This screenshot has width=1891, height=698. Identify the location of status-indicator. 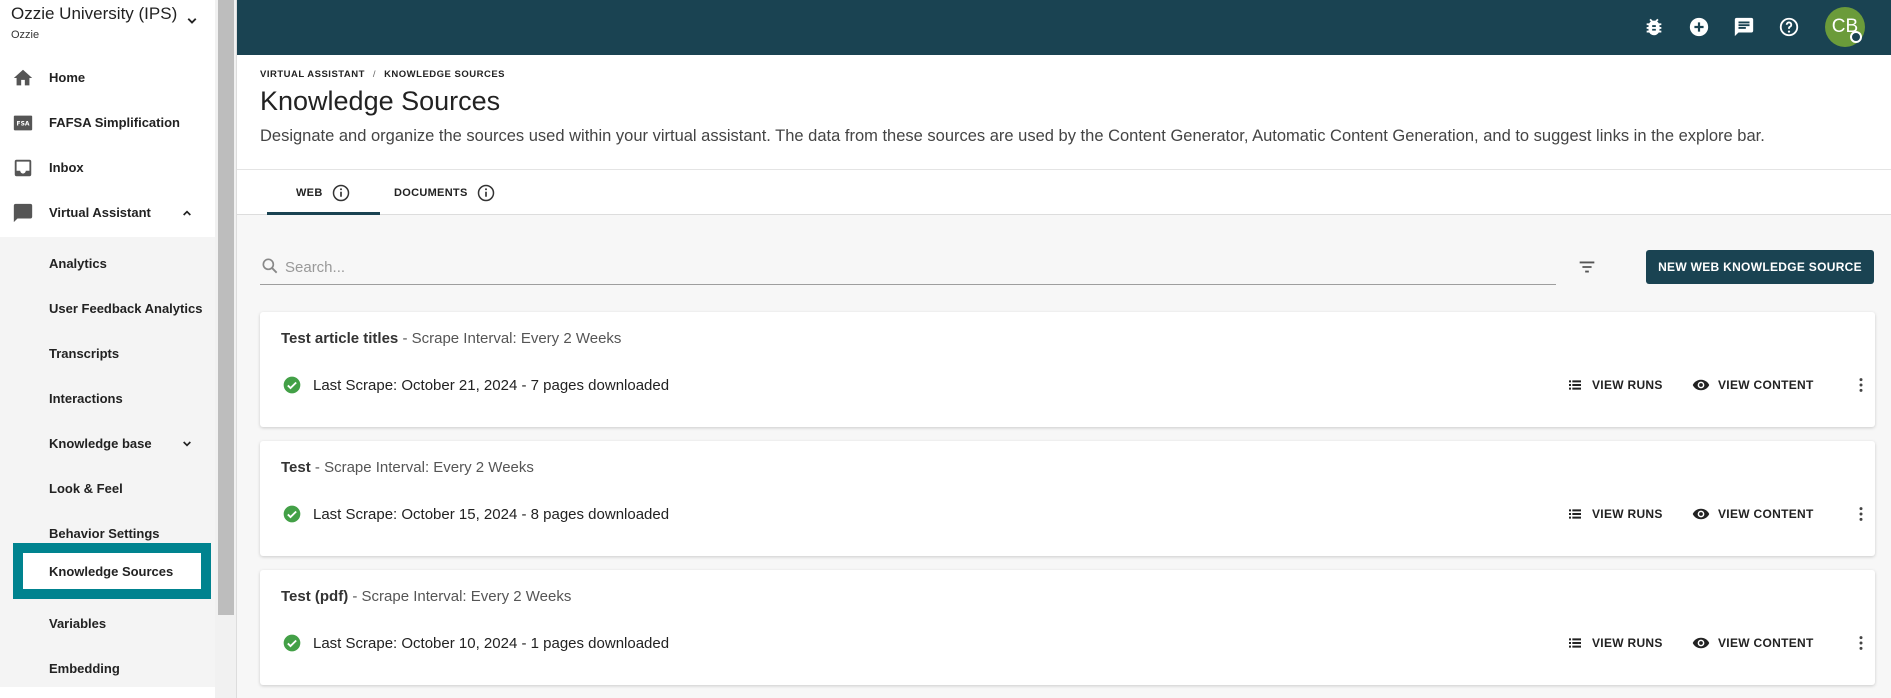
(1856, 37).